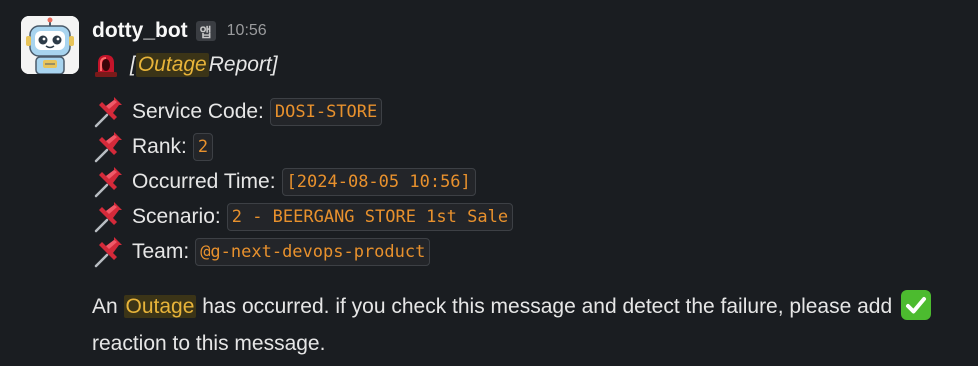  What do you see at coordinates (916, 305) in the screenshot?
I see `white-check-mark-icon` at bounding box center [916, 305].